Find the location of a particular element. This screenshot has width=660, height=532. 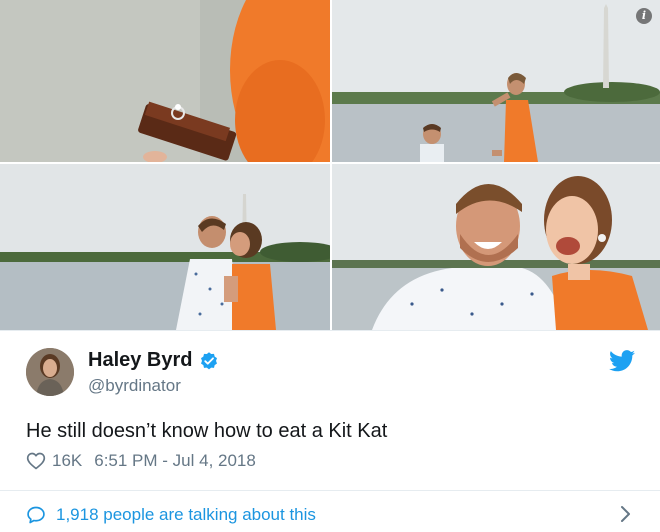

timestamp: 6:51 PM - Jul 4, 2018 is located at coordinates (175, 461).